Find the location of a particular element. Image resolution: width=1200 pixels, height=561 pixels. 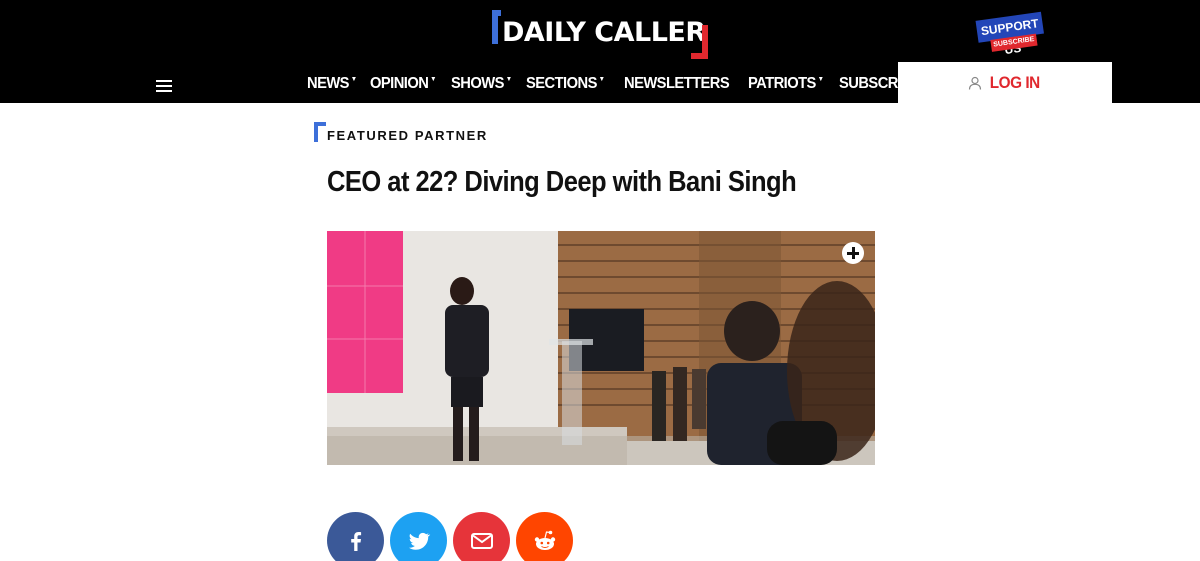

reddit-icon is located at coordinates (544, 540).